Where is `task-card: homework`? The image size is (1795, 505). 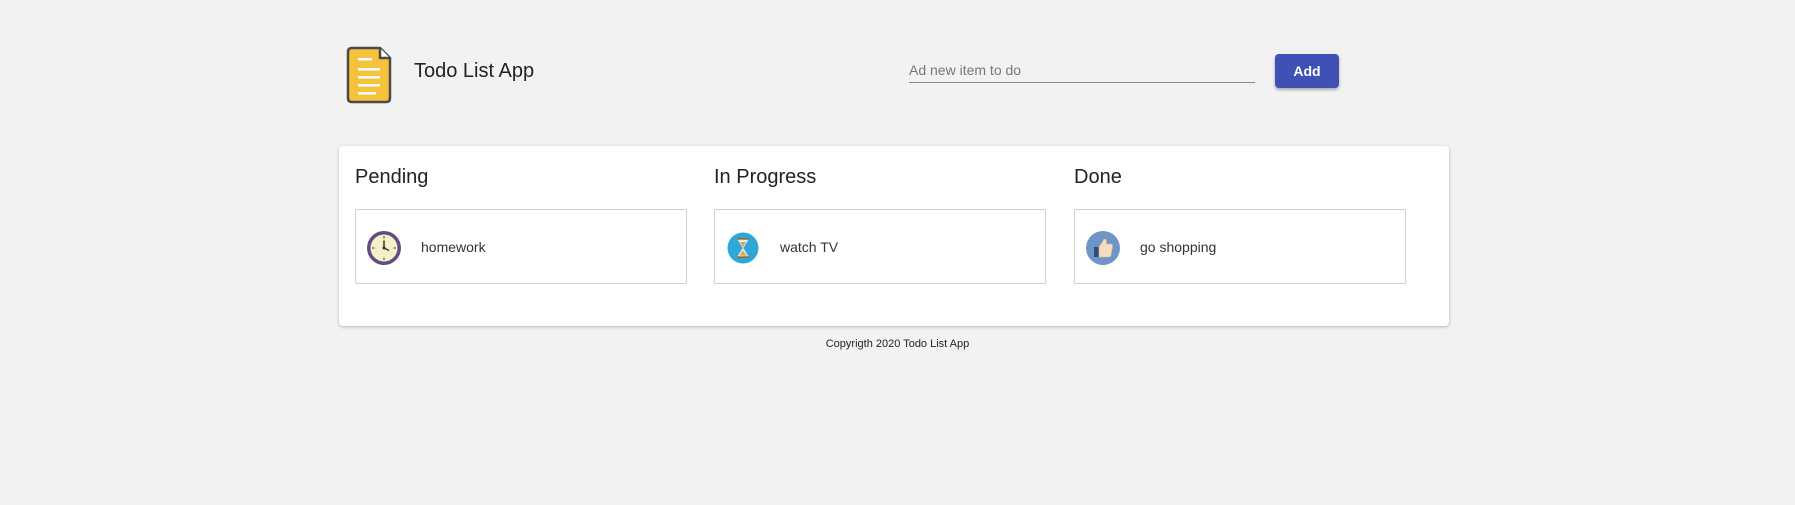 task-card: homework is located at coordinates (521, 246).